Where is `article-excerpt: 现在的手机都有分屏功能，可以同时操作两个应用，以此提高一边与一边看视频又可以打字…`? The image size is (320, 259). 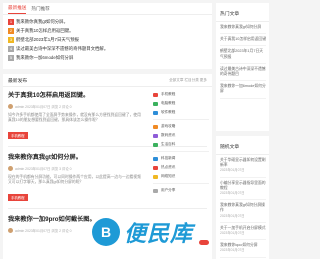 article-excerpt: 现在的手机都有分屏功能，可以同时操作两个应用，以此提高一边与一边看视频又可以打字… is located at coordinates (74, 180).